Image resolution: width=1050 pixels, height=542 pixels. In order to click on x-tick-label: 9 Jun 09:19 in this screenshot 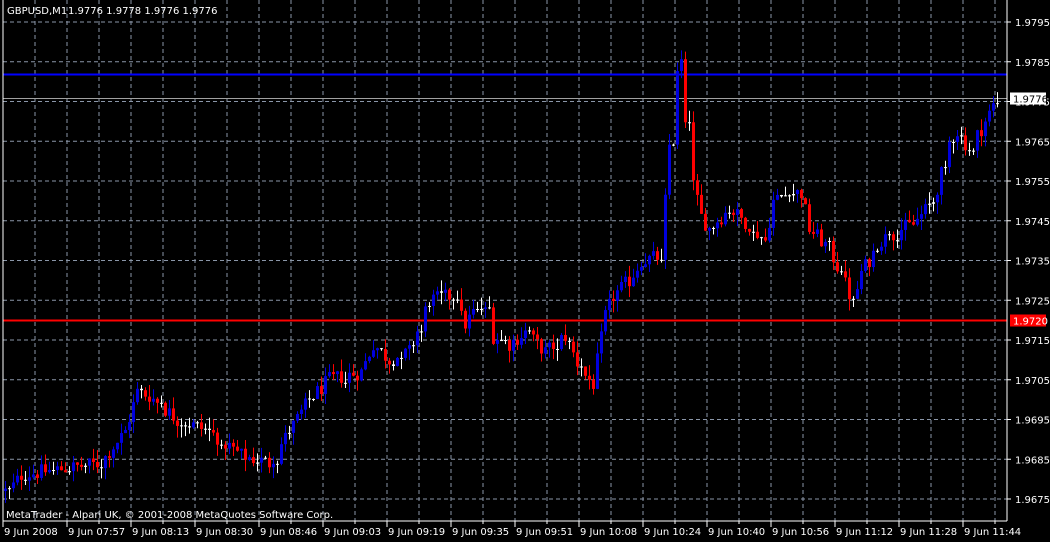, I will do `click(416, 532)`.